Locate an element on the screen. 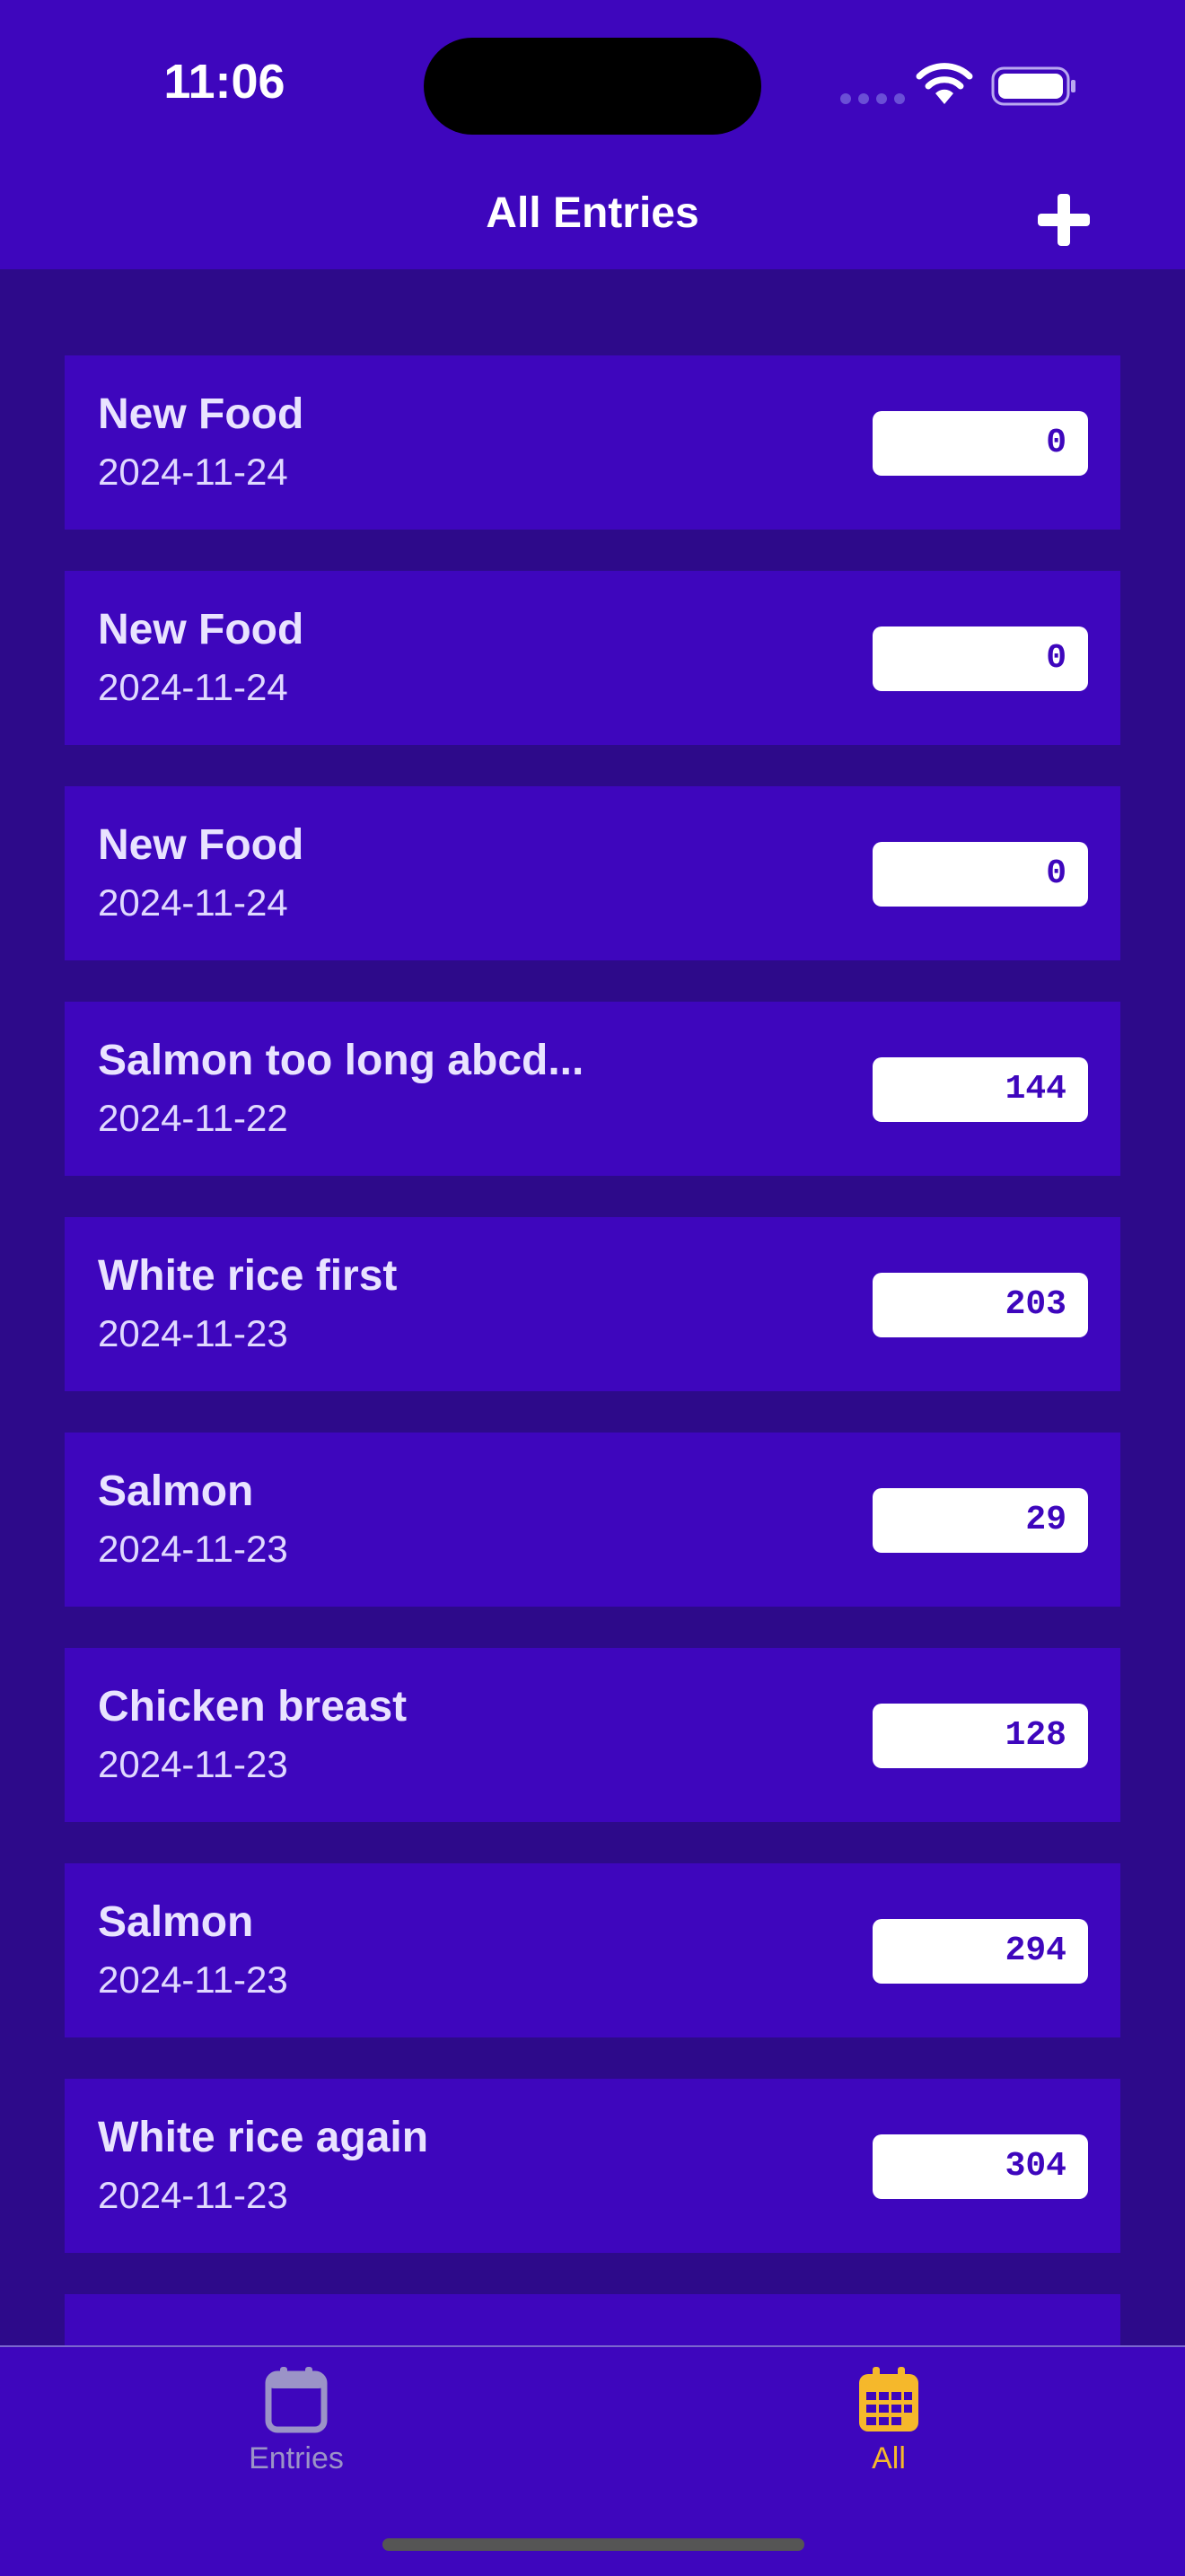 The image size is (1185, 2576). home-indicator is located at coordinates (593, 2544).